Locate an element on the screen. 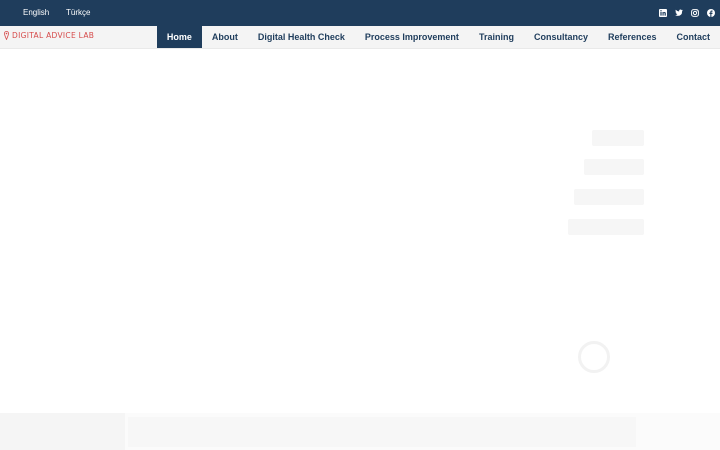 The height and width of the screenshot is (450, 720). nav-contact: Contact is located at coordinates (693, 37).